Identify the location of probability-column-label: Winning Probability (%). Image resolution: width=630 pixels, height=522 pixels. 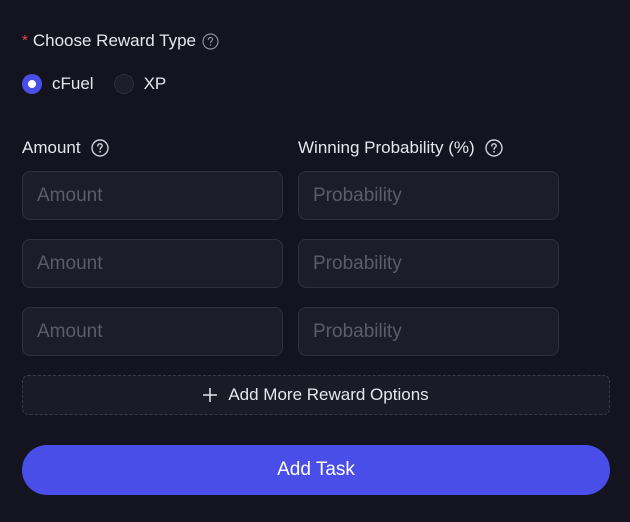
(400, 148).